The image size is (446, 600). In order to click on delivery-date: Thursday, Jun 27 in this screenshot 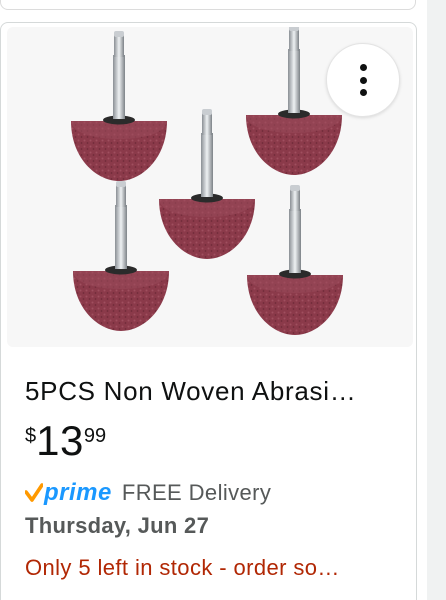, I will do `click(117, 525)`.